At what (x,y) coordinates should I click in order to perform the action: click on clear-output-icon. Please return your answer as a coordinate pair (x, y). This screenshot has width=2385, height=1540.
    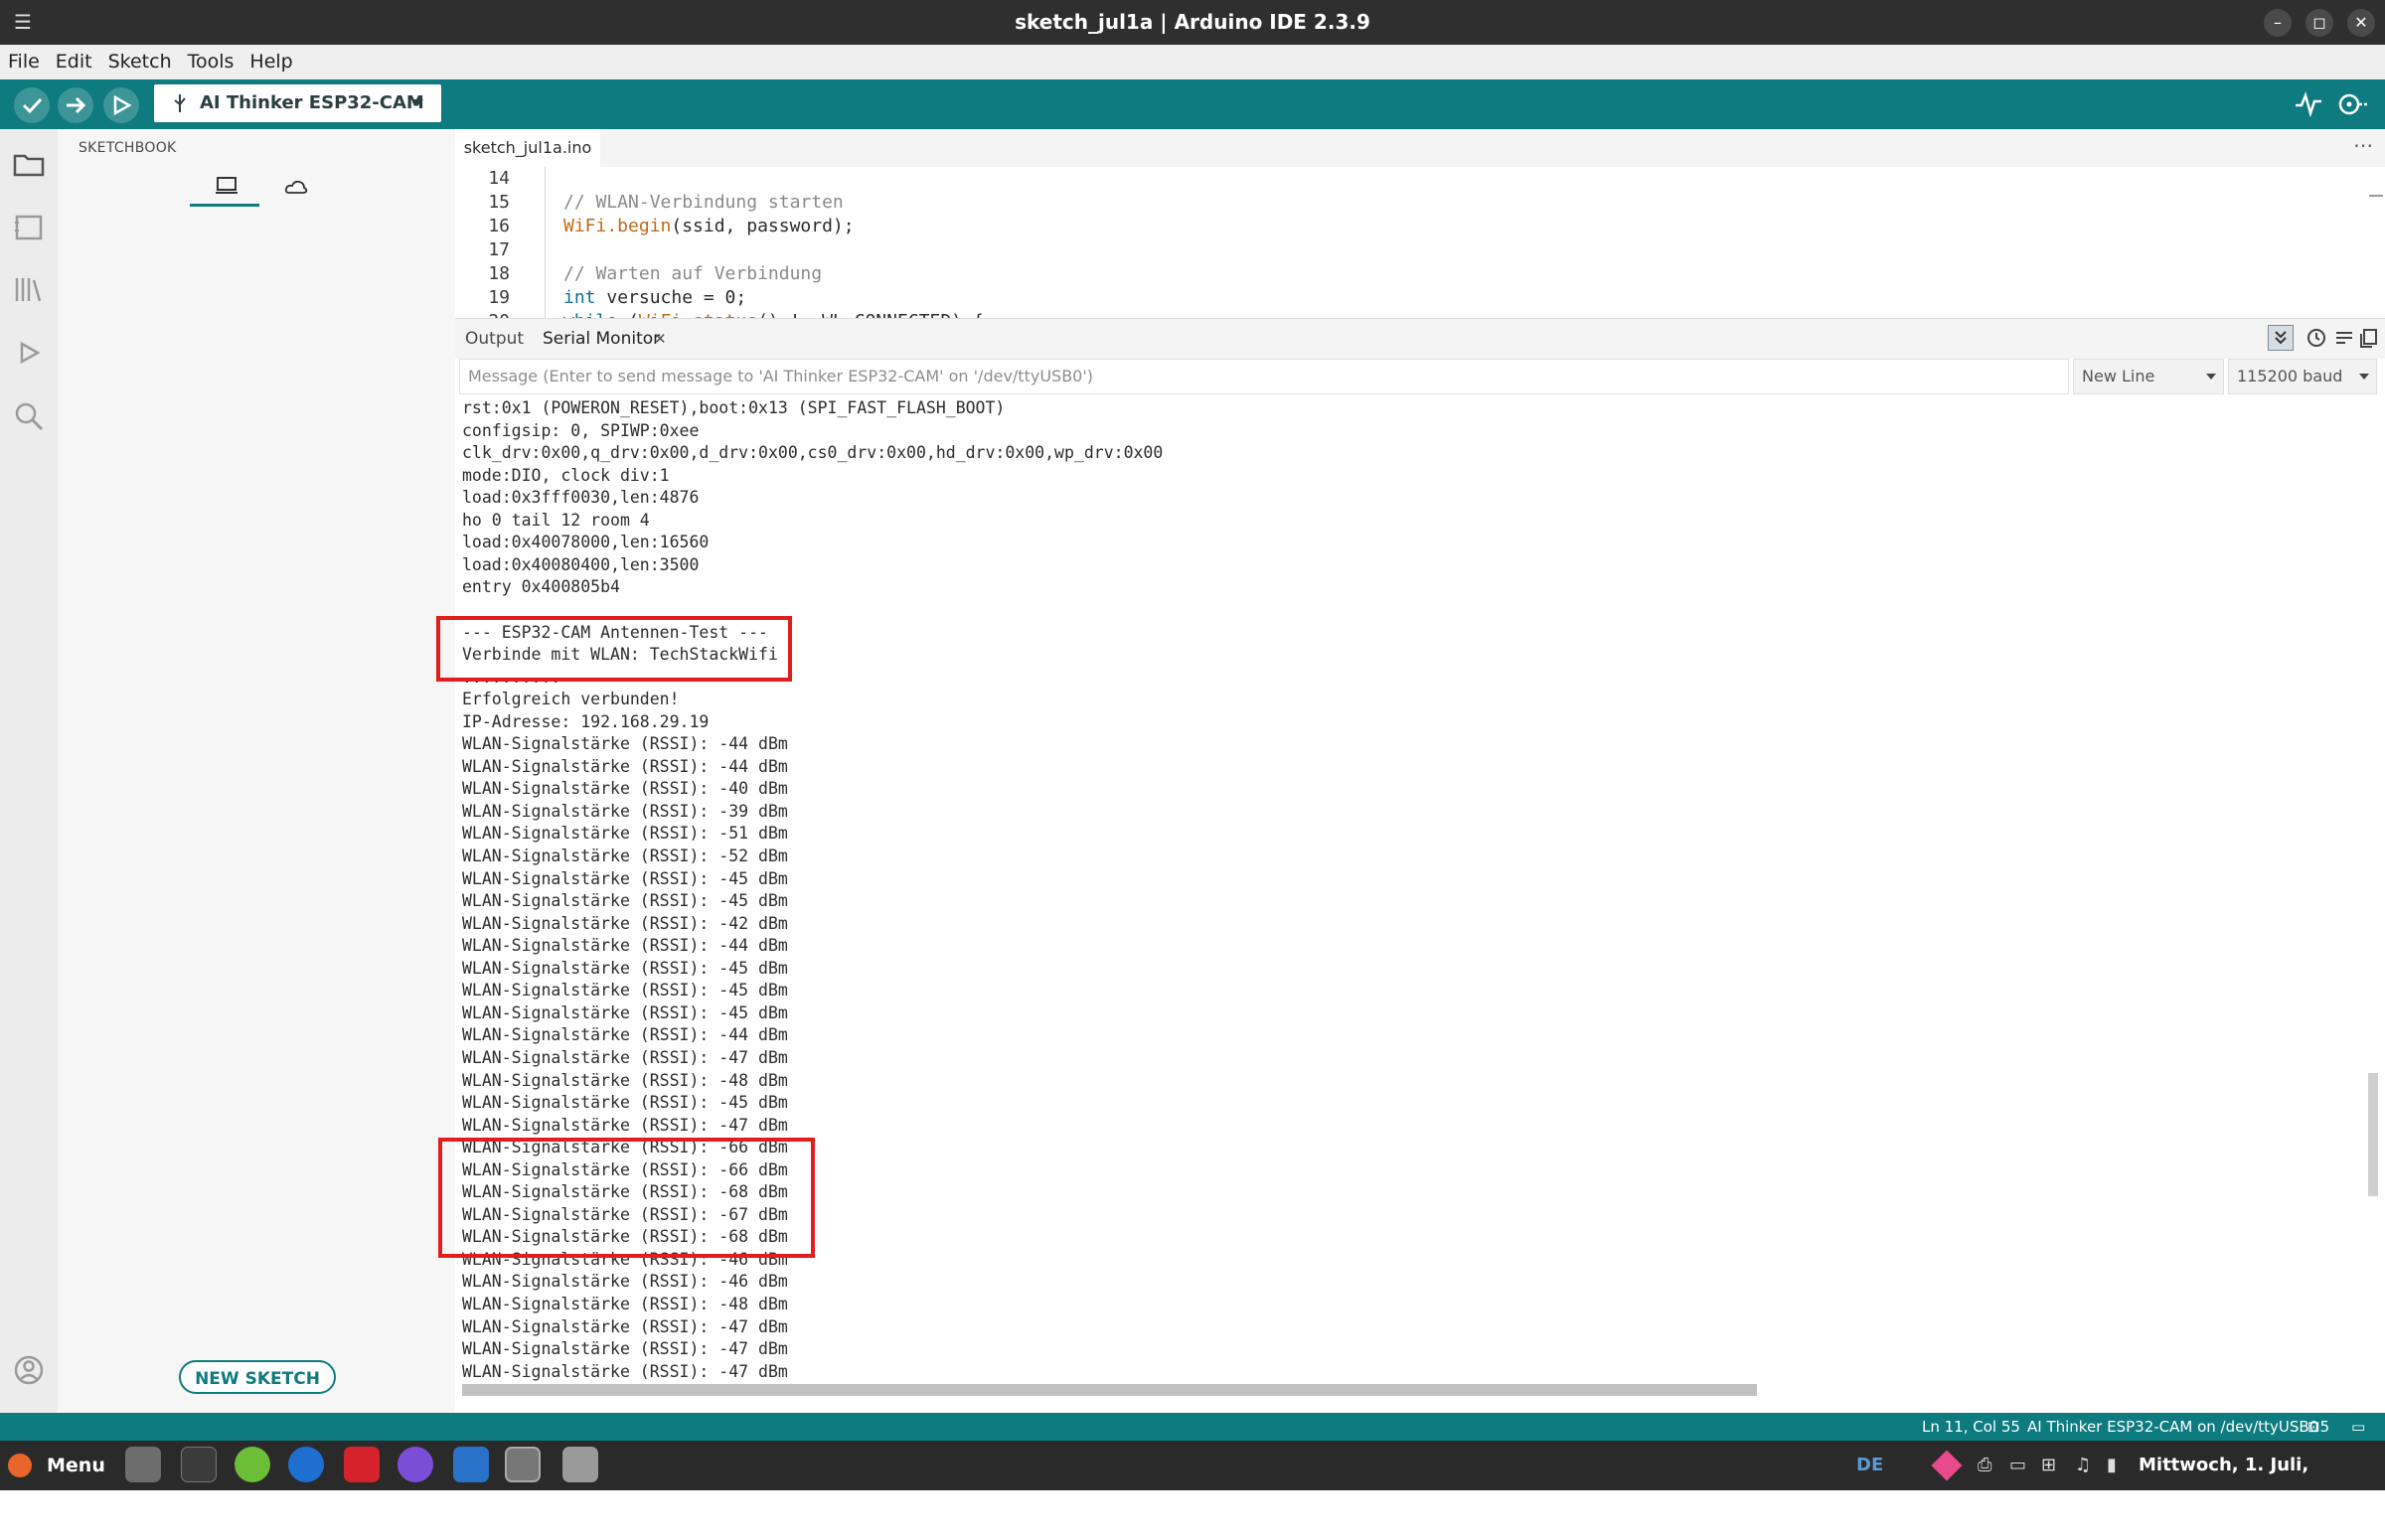
    Looking at the image, I should click on (2344, 338).